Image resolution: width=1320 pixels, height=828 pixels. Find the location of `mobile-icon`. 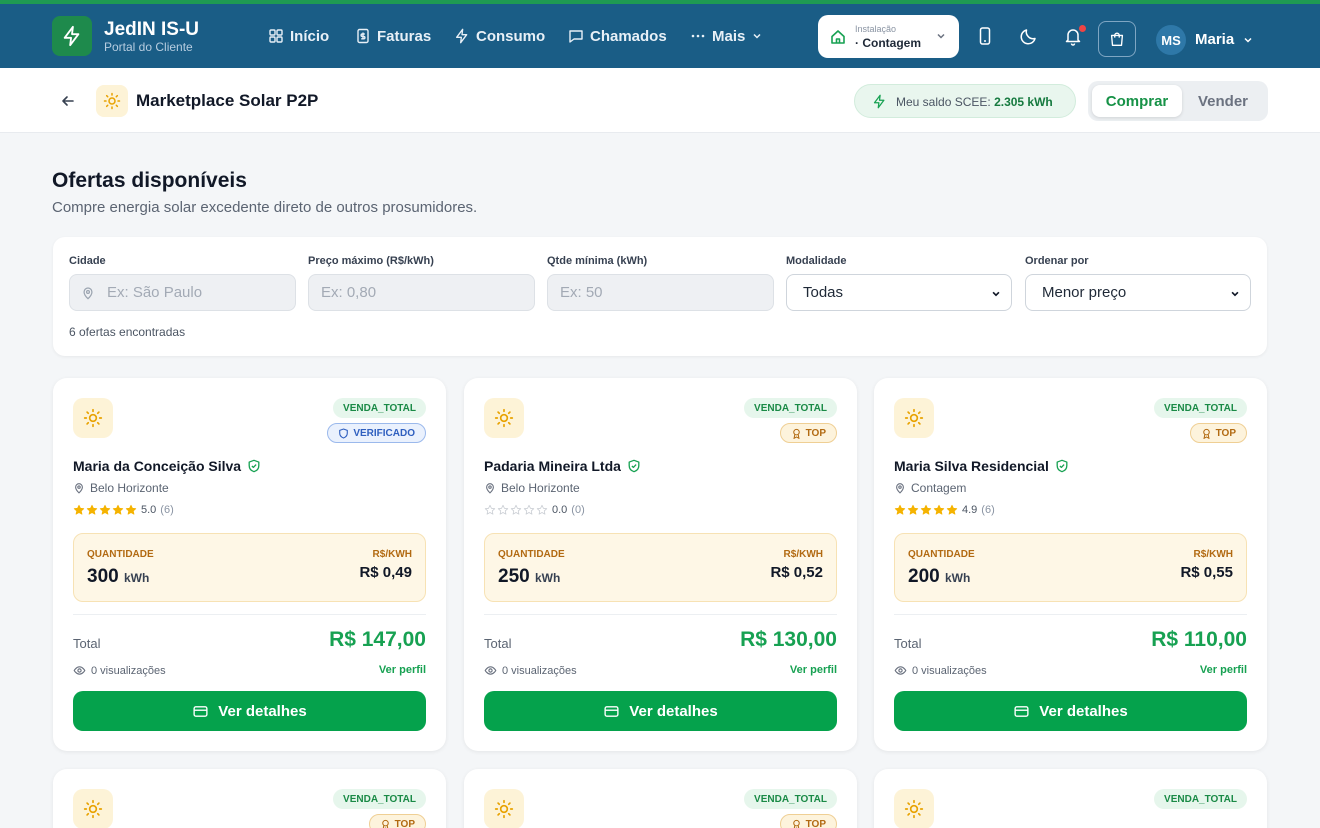

mobile-icon is located at coordinates (985, 36).